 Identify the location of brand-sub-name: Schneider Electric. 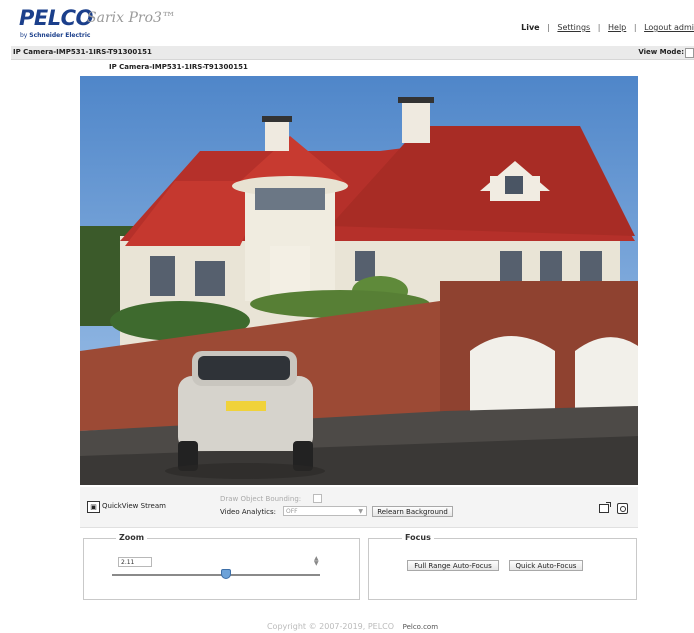
(60, 35).